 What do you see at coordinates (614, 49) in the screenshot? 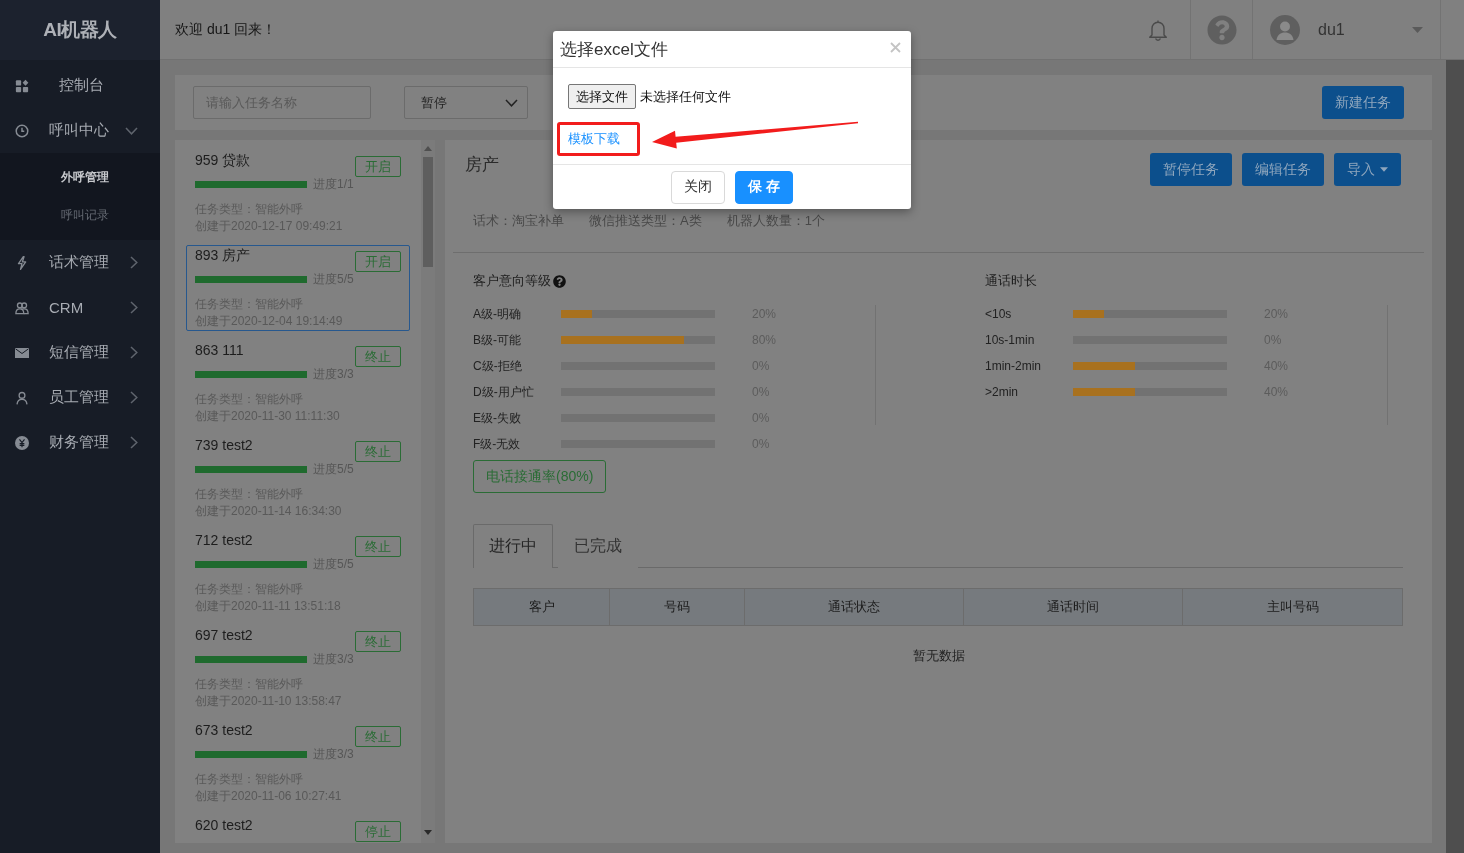
I see `dialog-title: 选择excel文件` at bounding box center [614, 49].